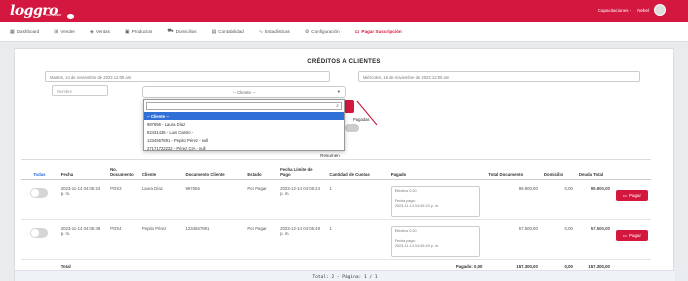  I want to click on column-header: Cliente, so click(160, 169).